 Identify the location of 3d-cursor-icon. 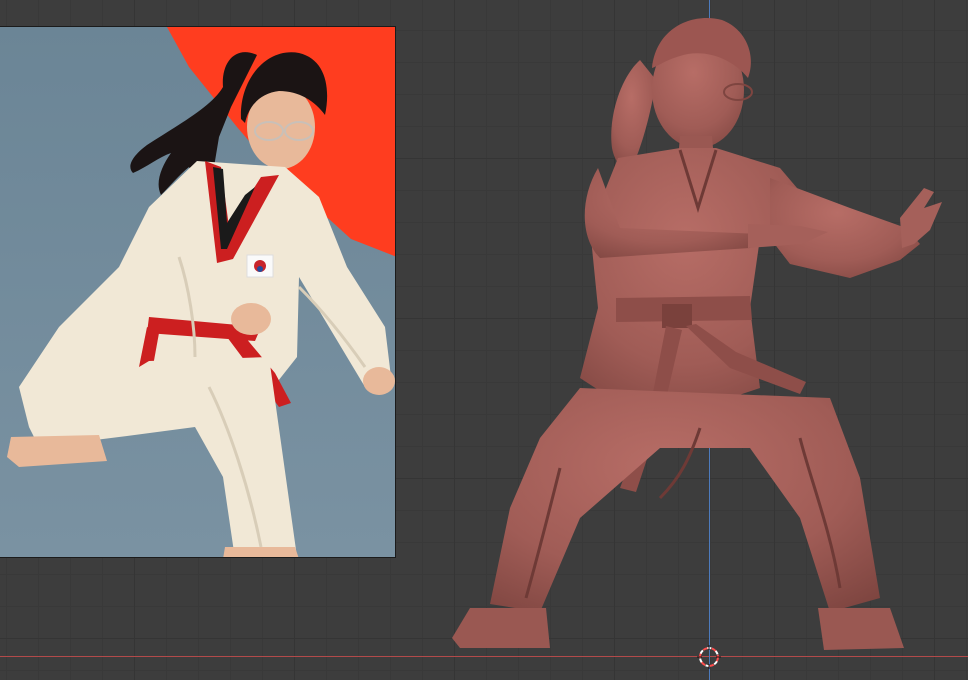
(709, 657).